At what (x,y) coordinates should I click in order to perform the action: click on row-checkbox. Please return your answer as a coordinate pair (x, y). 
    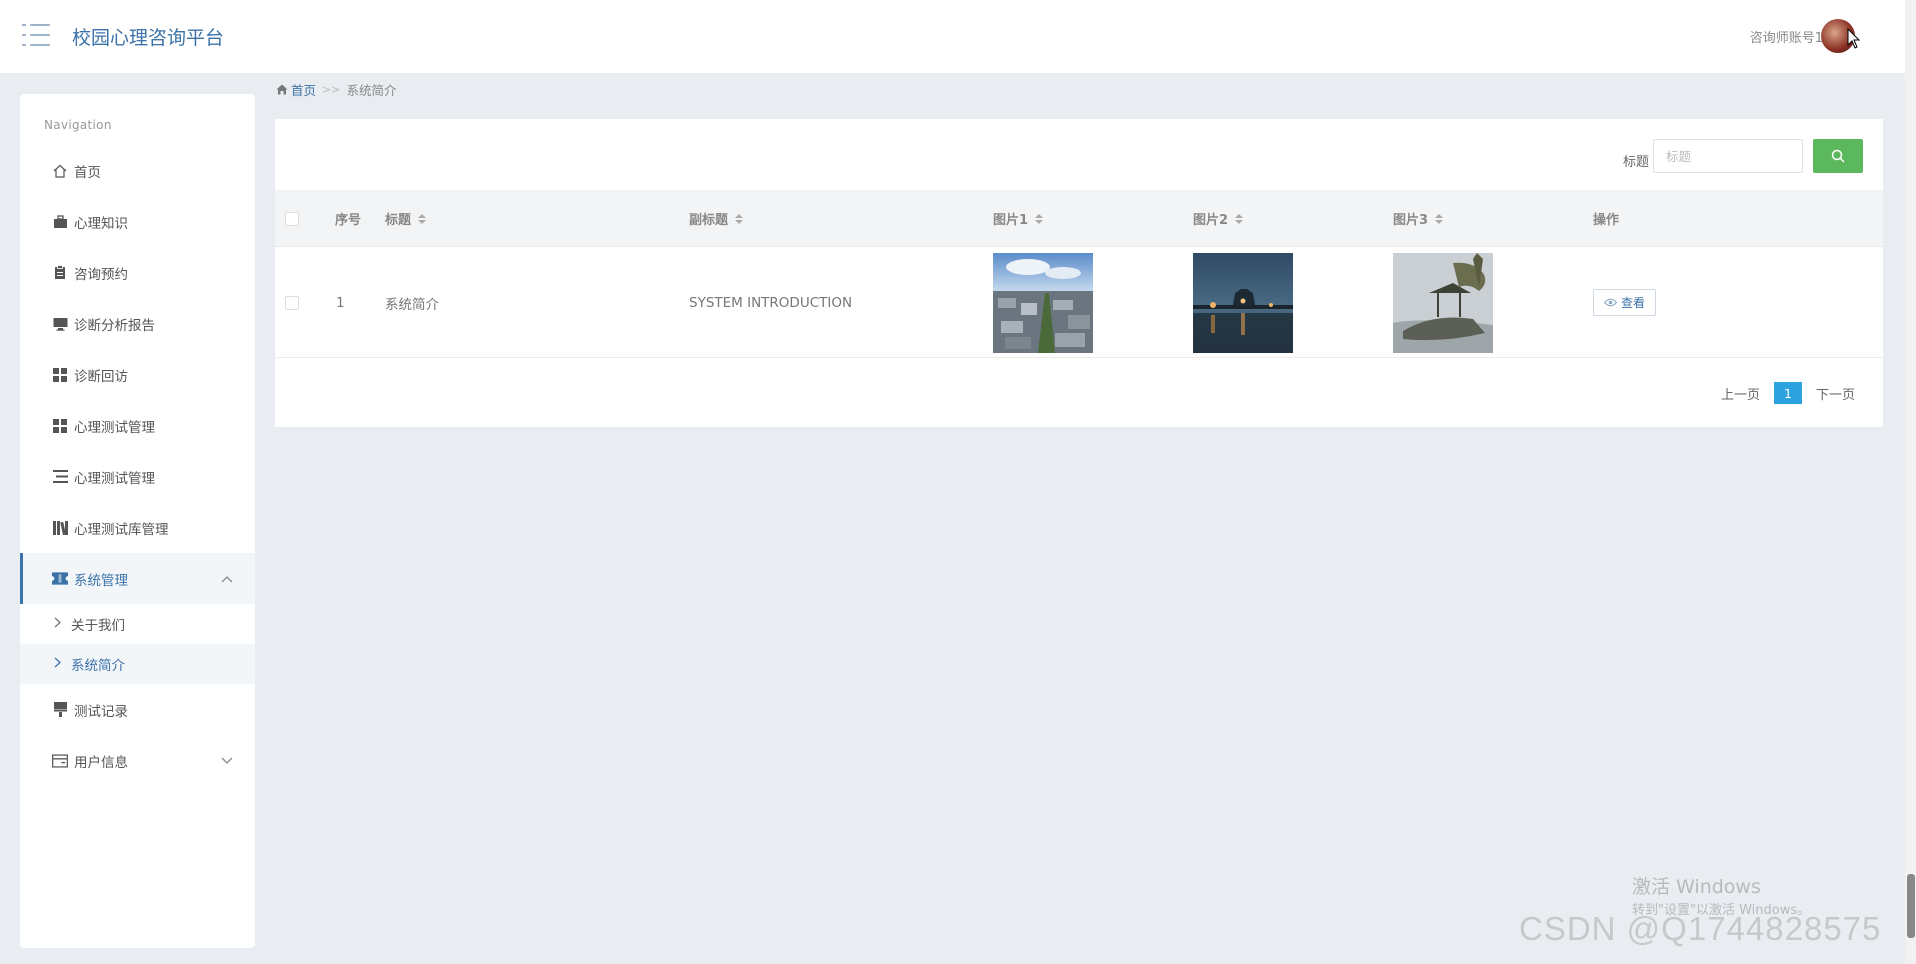
    Looking at the image, I should click on (292, 302).